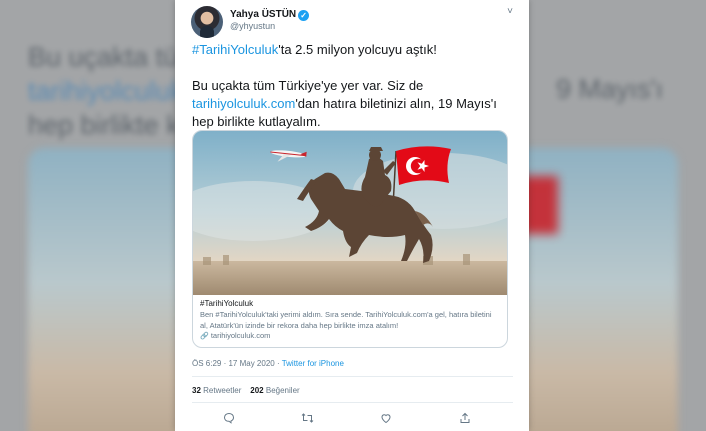  What do you see at coordinates (207, 22) in the screenshot?
I see `avatar` at bounding box center [207, 22].